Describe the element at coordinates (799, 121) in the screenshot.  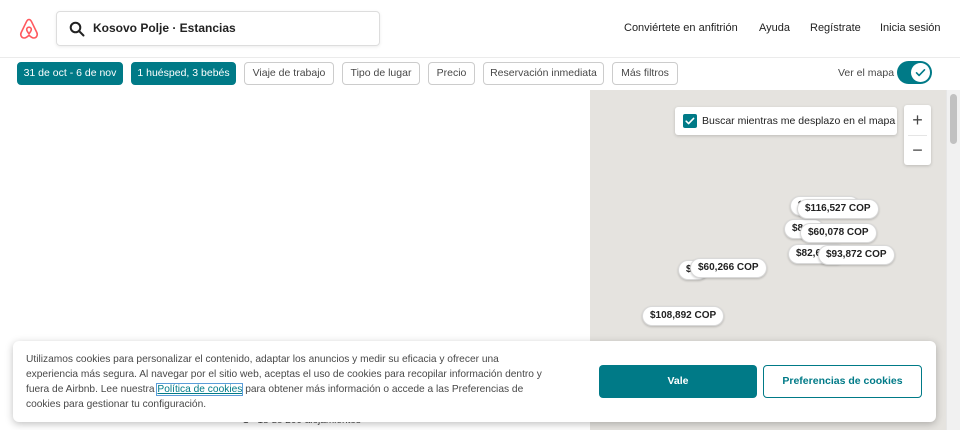
I see `search-as-move-label: Buscar mientras me desplazo en el mapa` at that location.